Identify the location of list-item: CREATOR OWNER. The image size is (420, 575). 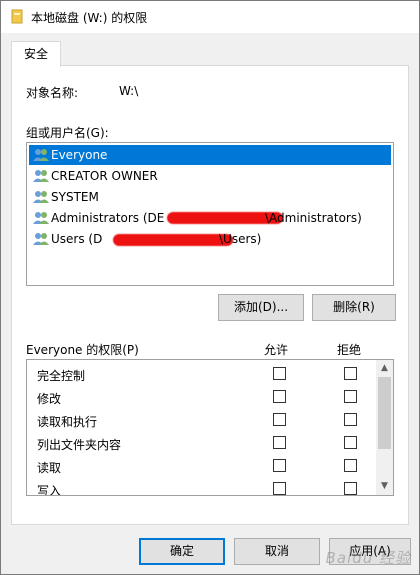
(210, 176).